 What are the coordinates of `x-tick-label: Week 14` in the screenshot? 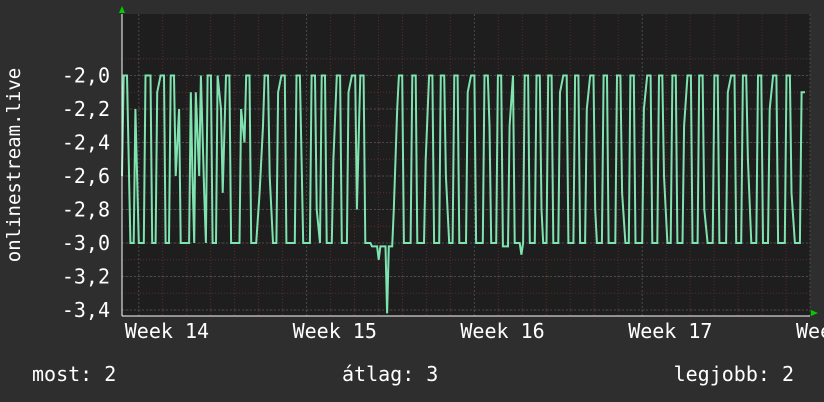 It's located at (167, 331).